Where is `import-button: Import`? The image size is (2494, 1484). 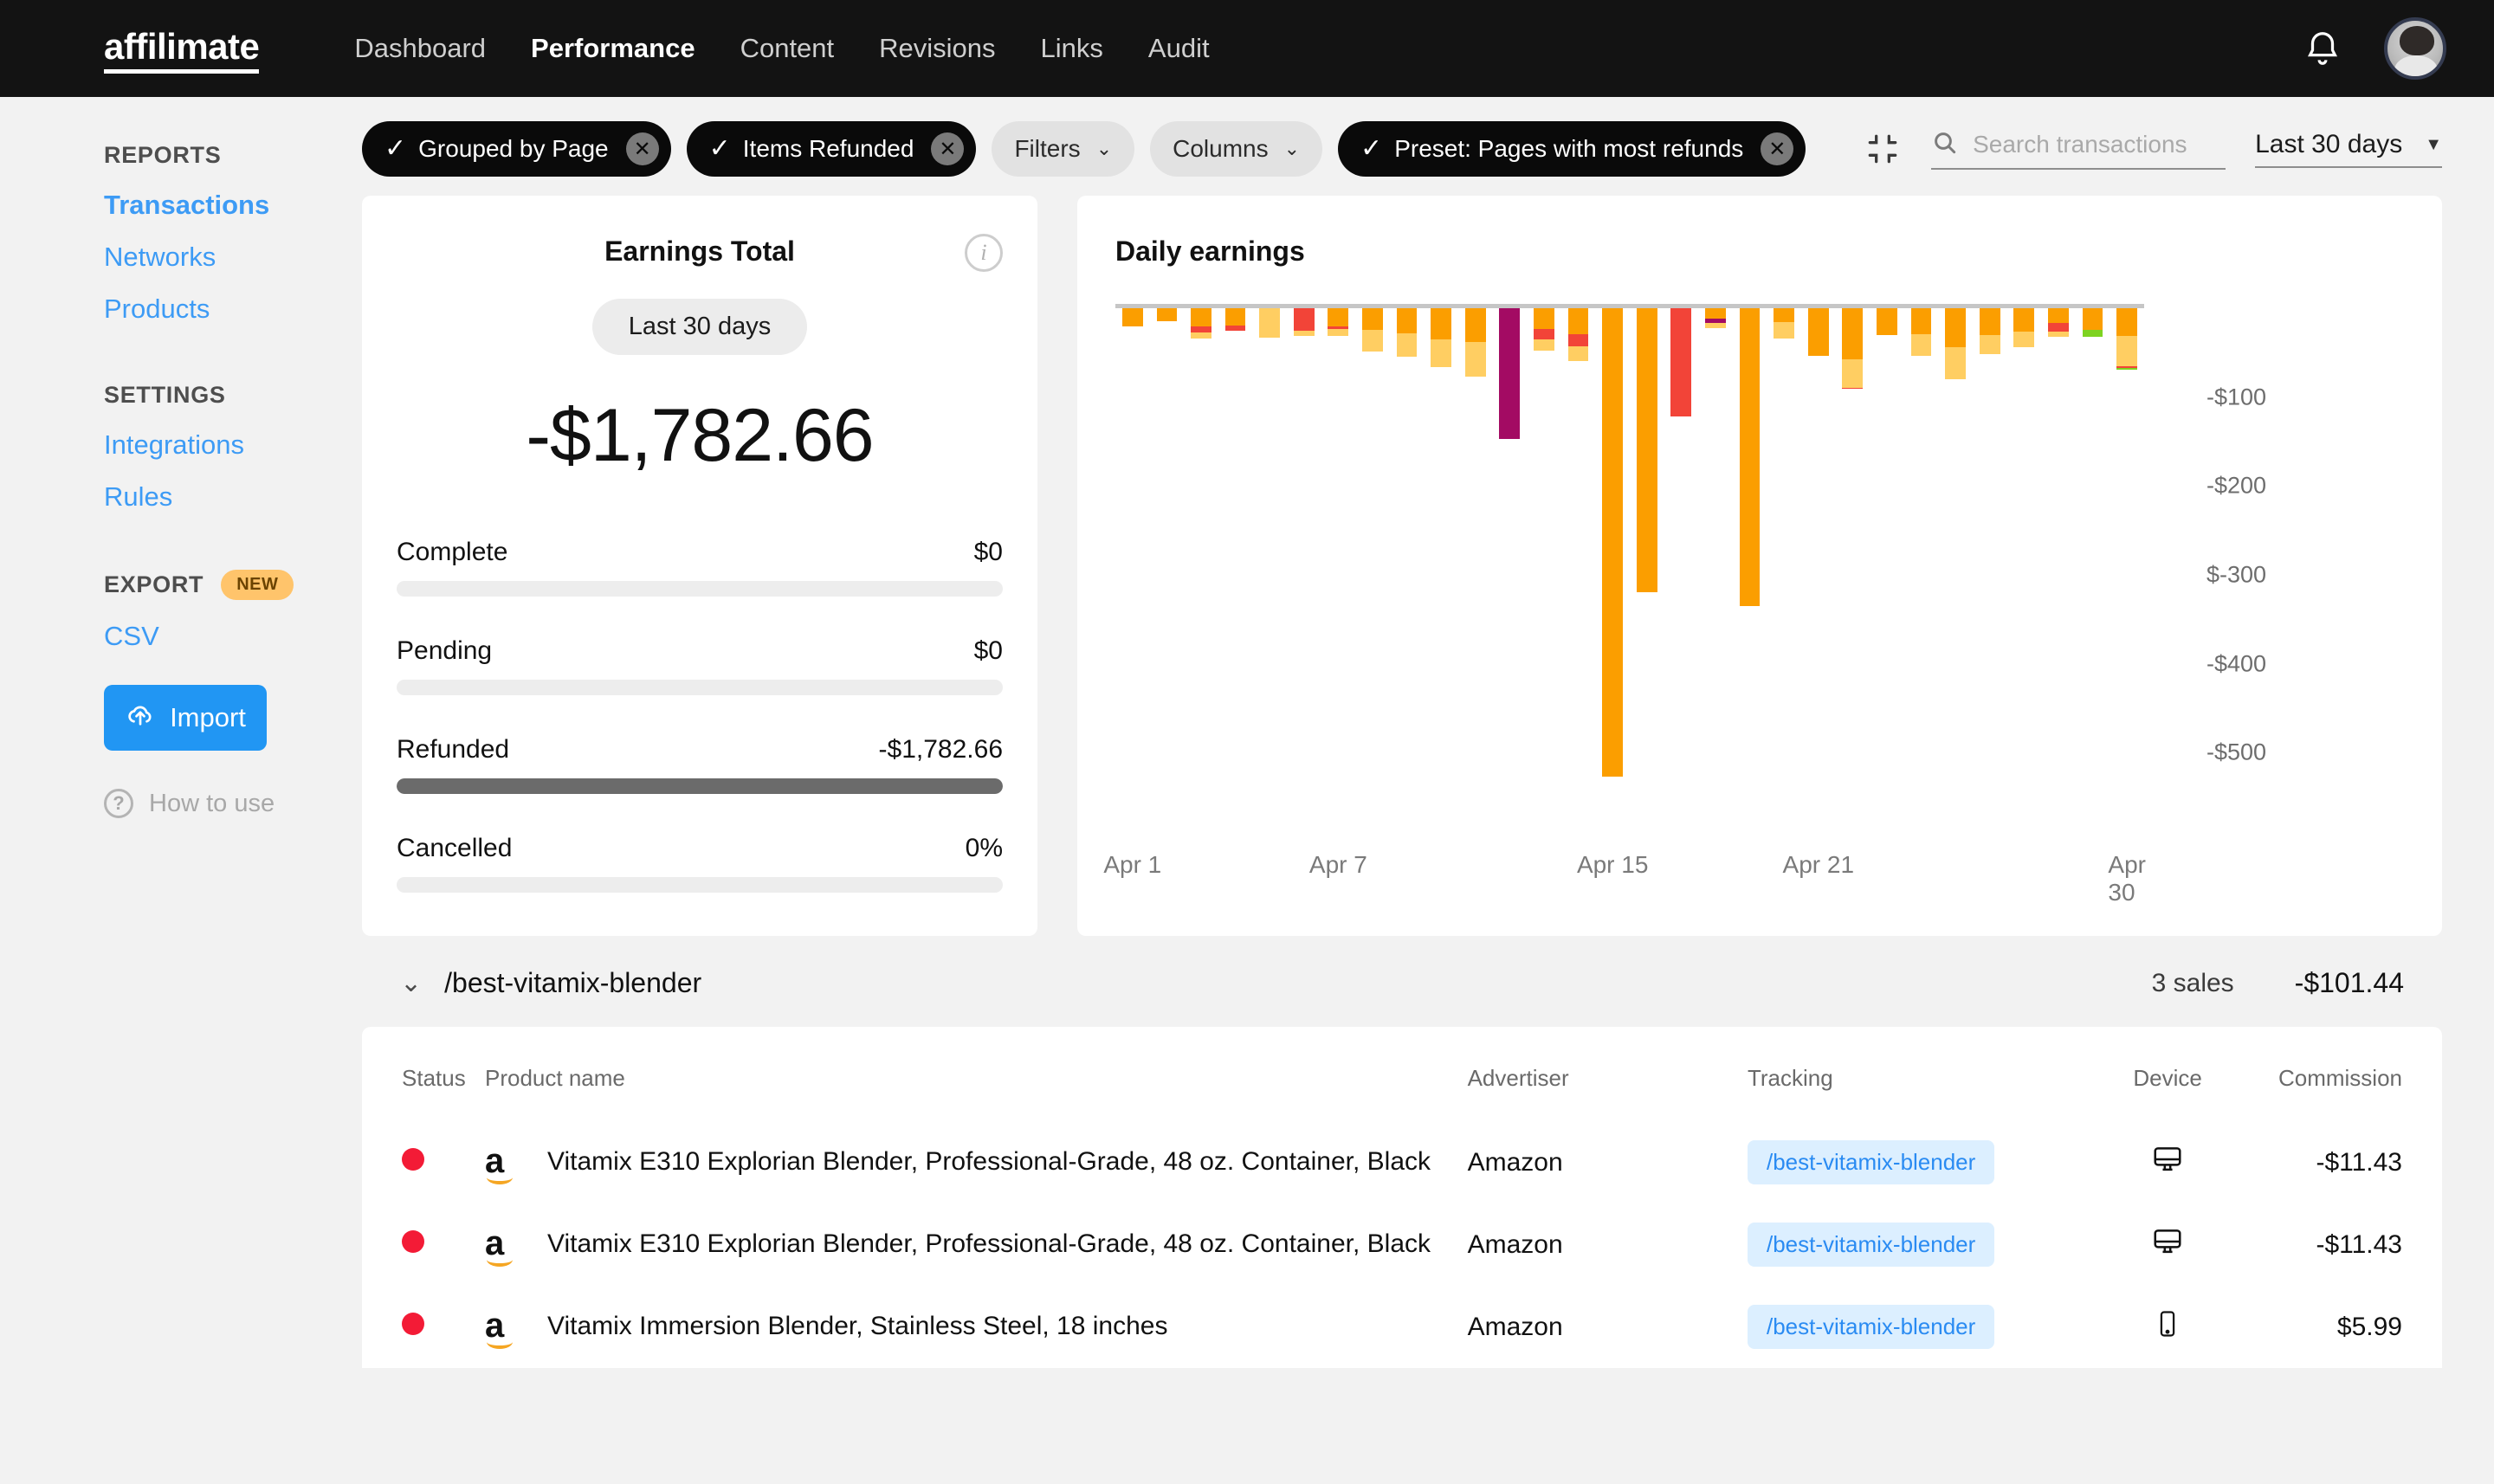
import-button: Import is located at coordinates (185, 718).